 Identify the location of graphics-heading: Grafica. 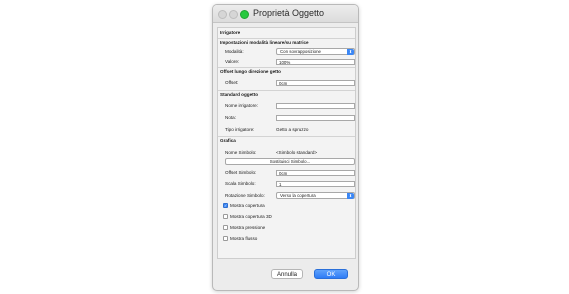
(228, 140).